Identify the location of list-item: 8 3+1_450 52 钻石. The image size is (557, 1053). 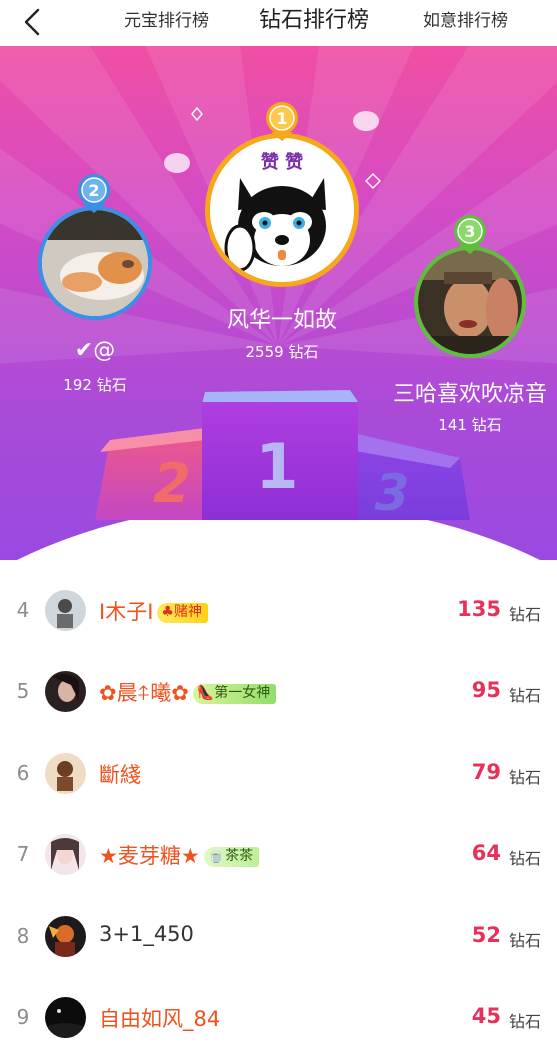
(278, 936).